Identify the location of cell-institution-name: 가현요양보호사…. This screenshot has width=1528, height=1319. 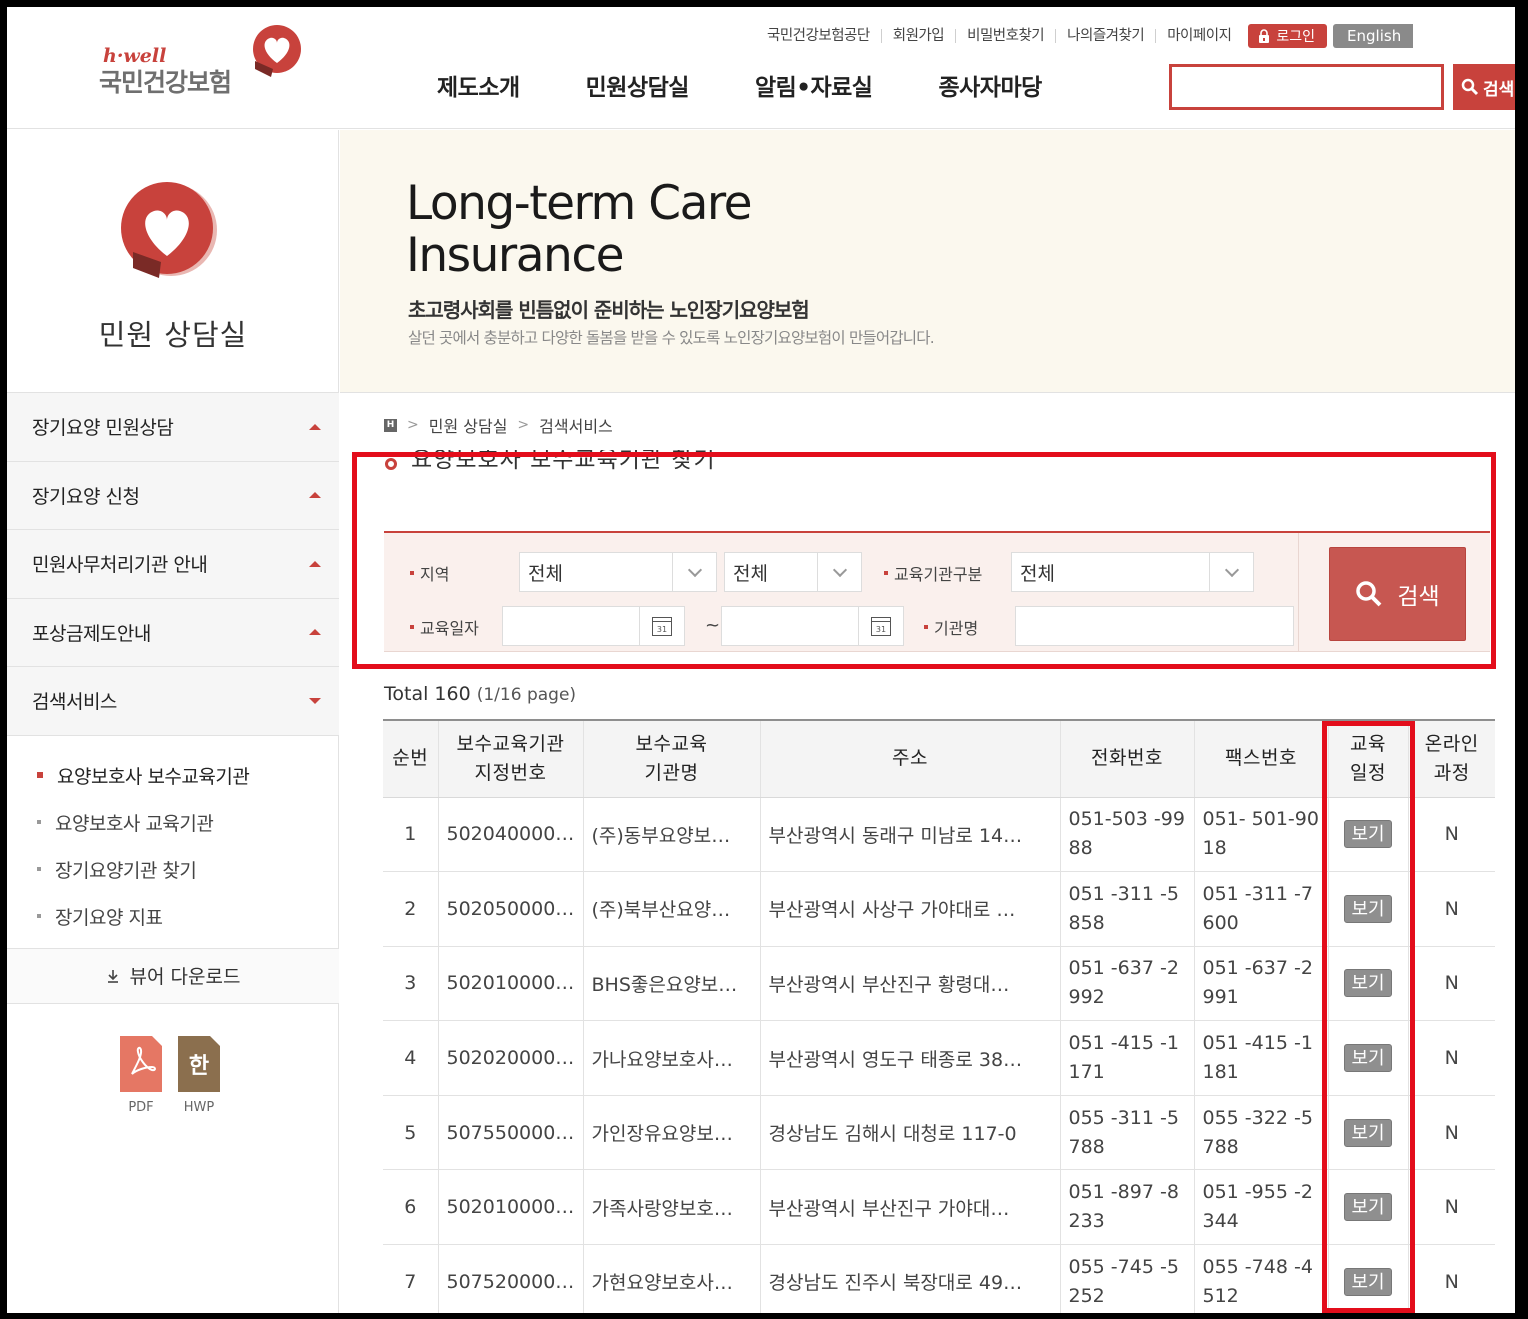
(672, 1278).